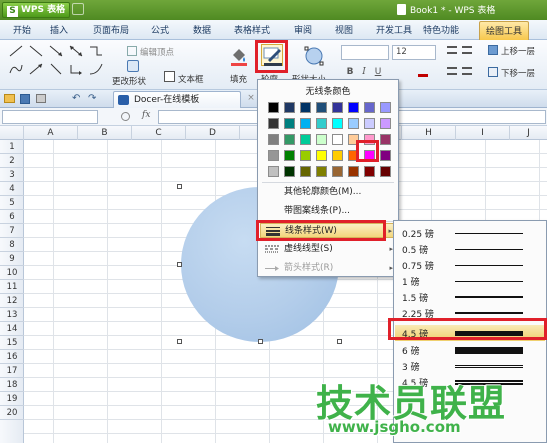 The height and width of the screenshot is (443, 547). I want to click on tab-page-layout: 页面布局, so click(111, 29).